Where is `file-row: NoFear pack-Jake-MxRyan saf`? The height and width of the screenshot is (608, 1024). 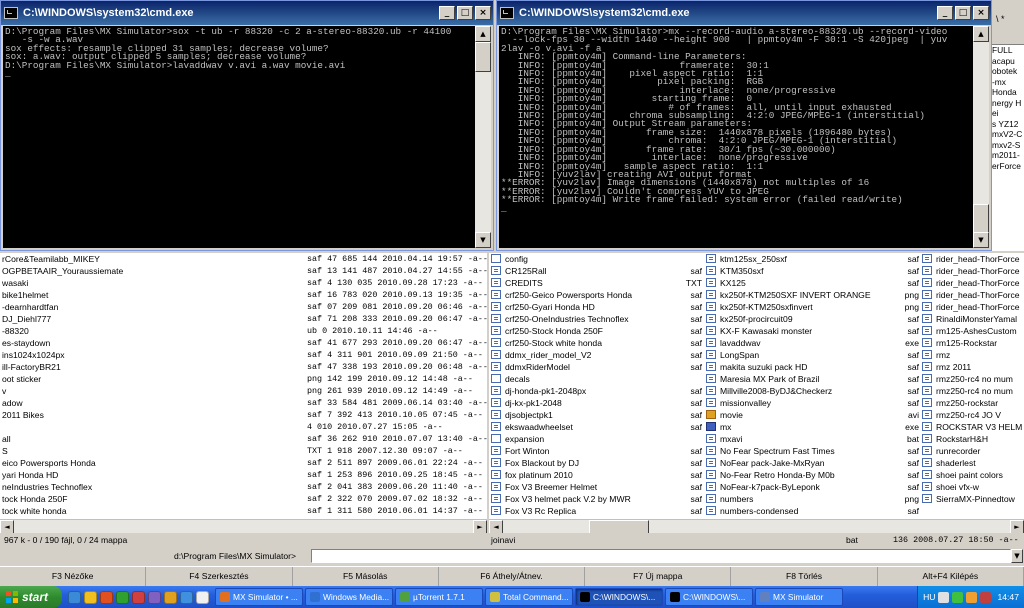 file-row: NoFear pack-Jake-MxRyan saf is located at coordinates (813, 463).